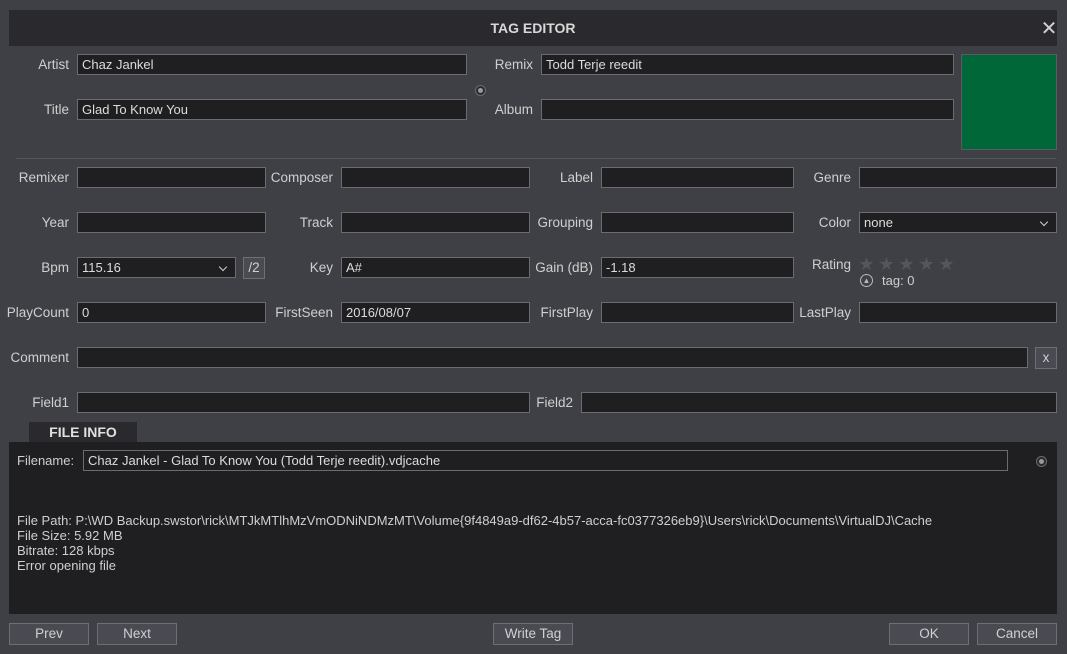 This screenshot has width=1067, height=654. Describe the element at coordinates (56, 109) in the screenshot. I see `title-label: Title` at that location.